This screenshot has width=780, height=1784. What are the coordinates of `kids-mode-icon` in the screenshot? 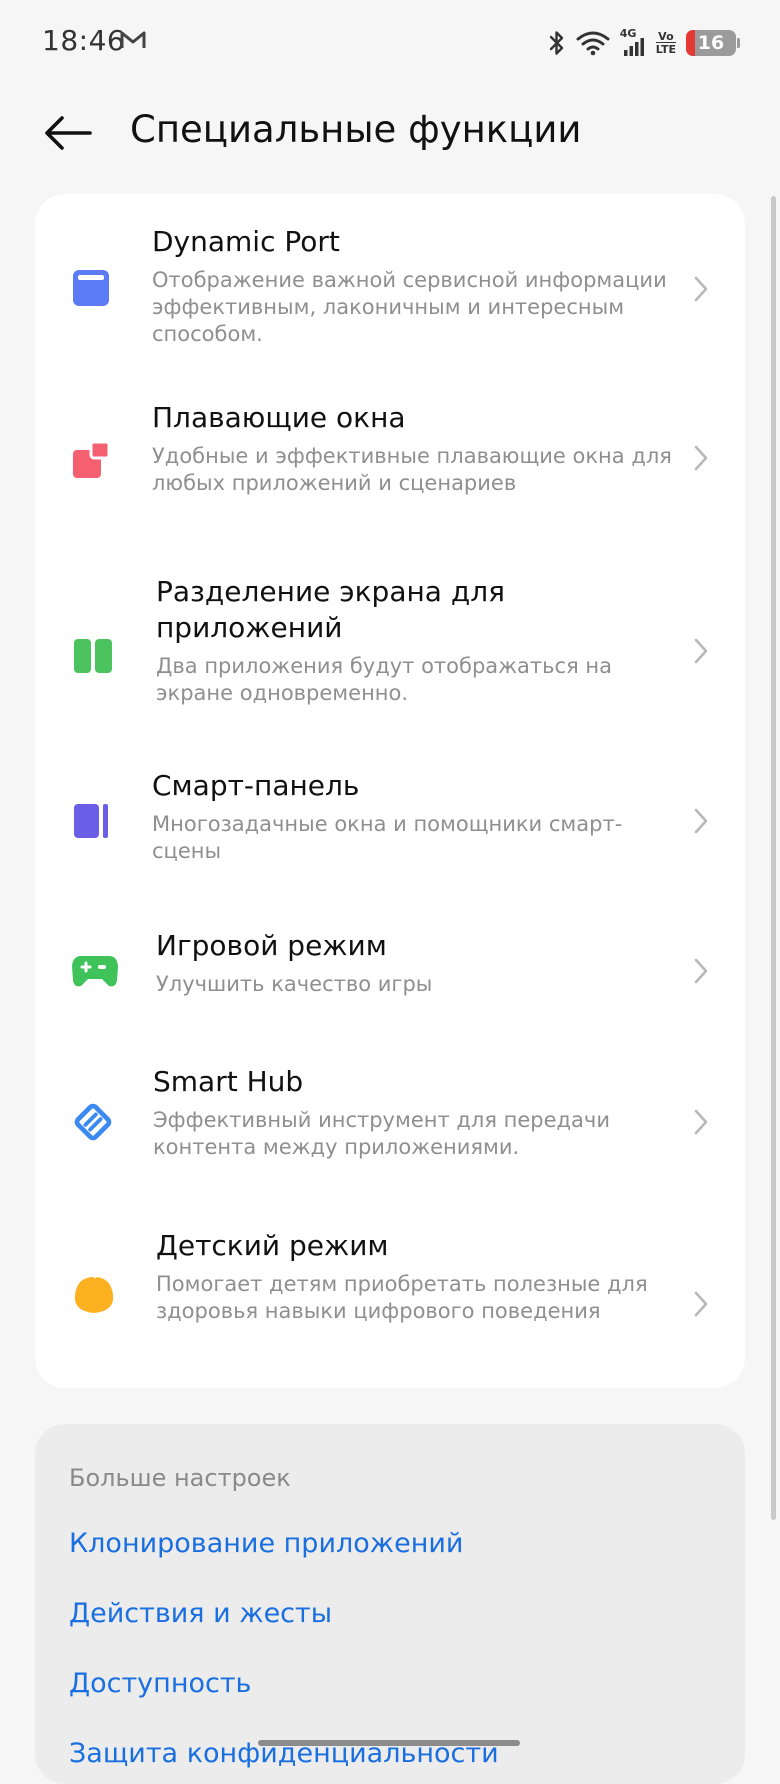 It's located at (94, 1294).